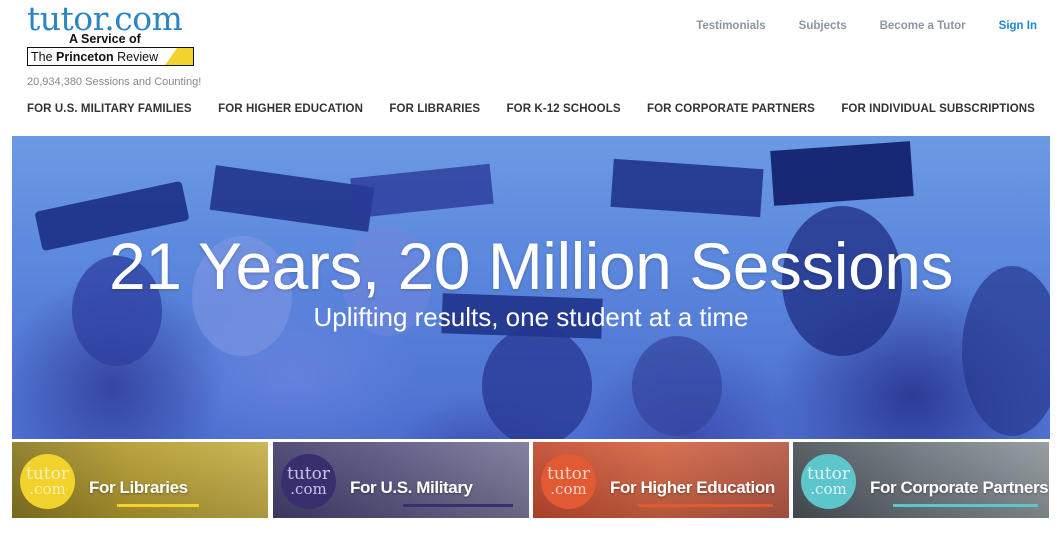  Describe the element at coordinates (564, 109) in the screenshot. I see `nav-k12-schools: FOR K-12 SCHOOLS` at that location.